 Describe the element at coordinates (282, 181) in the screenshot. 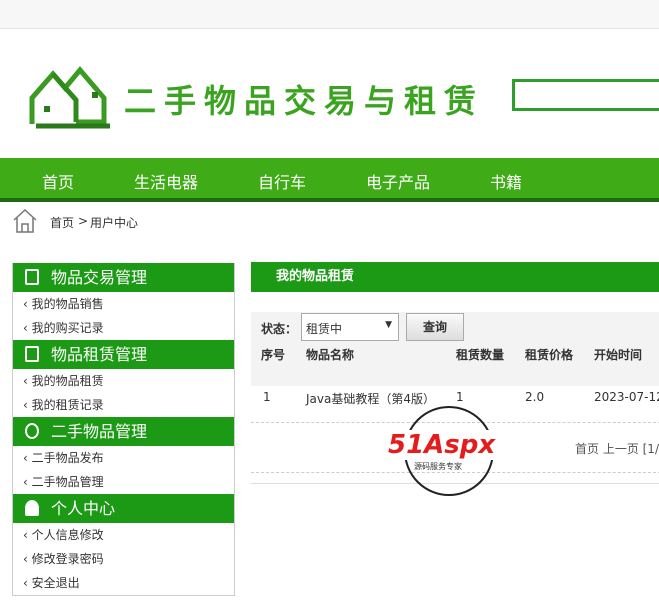

I see `nav-bicycles: 自行车` at that location.